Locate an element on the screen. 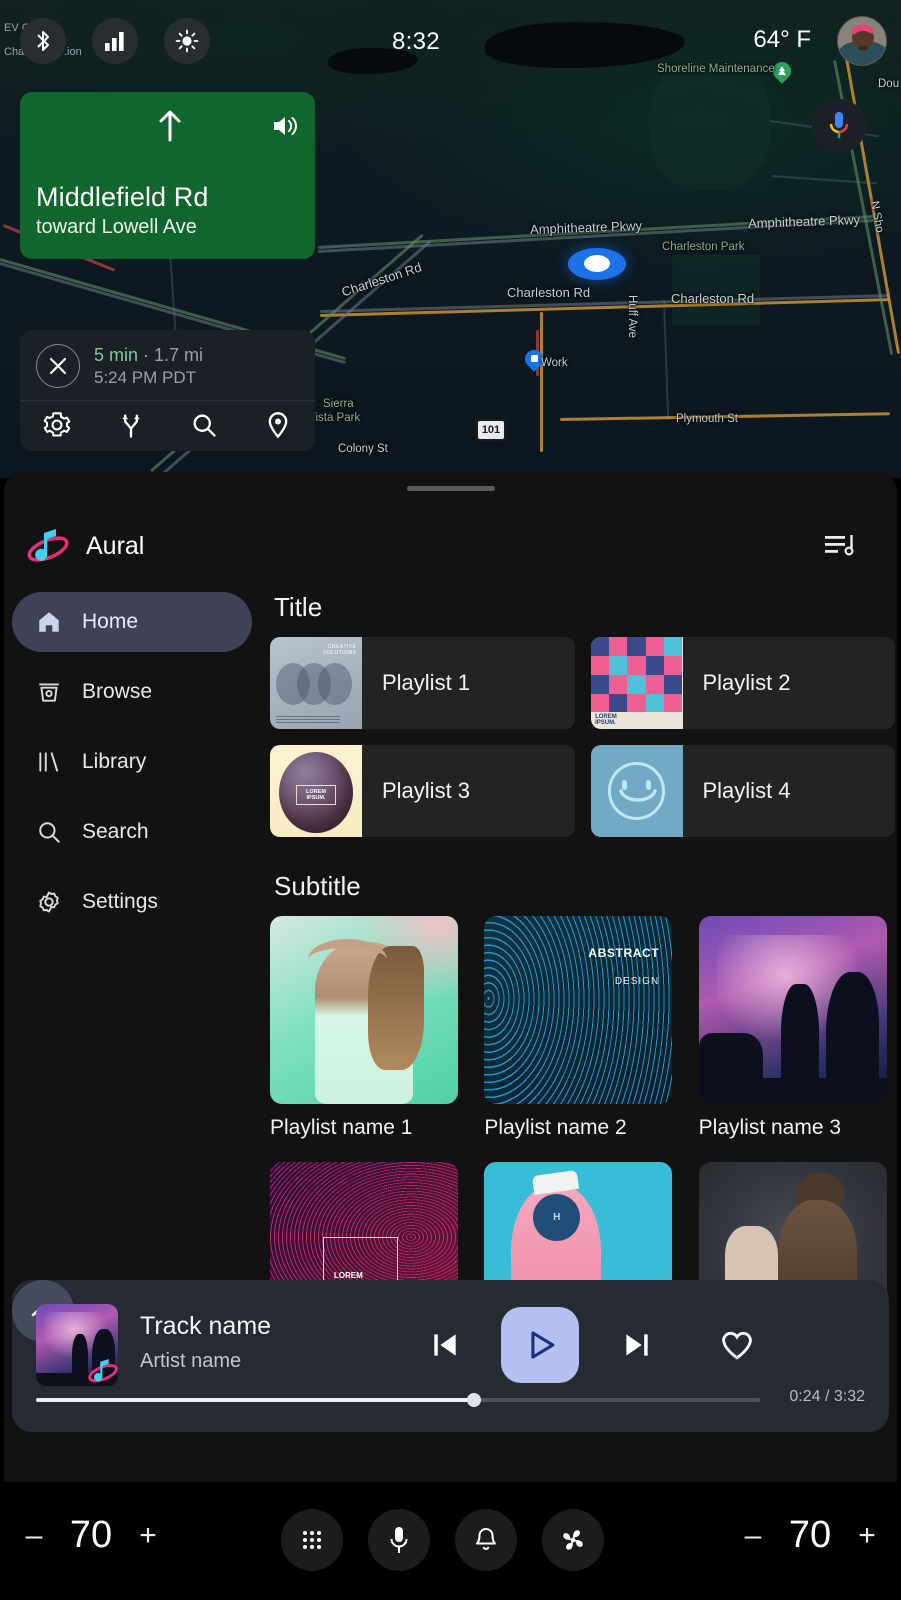  playlist-card-label: Playlist name 3 is located at coordinates (770, 1127).